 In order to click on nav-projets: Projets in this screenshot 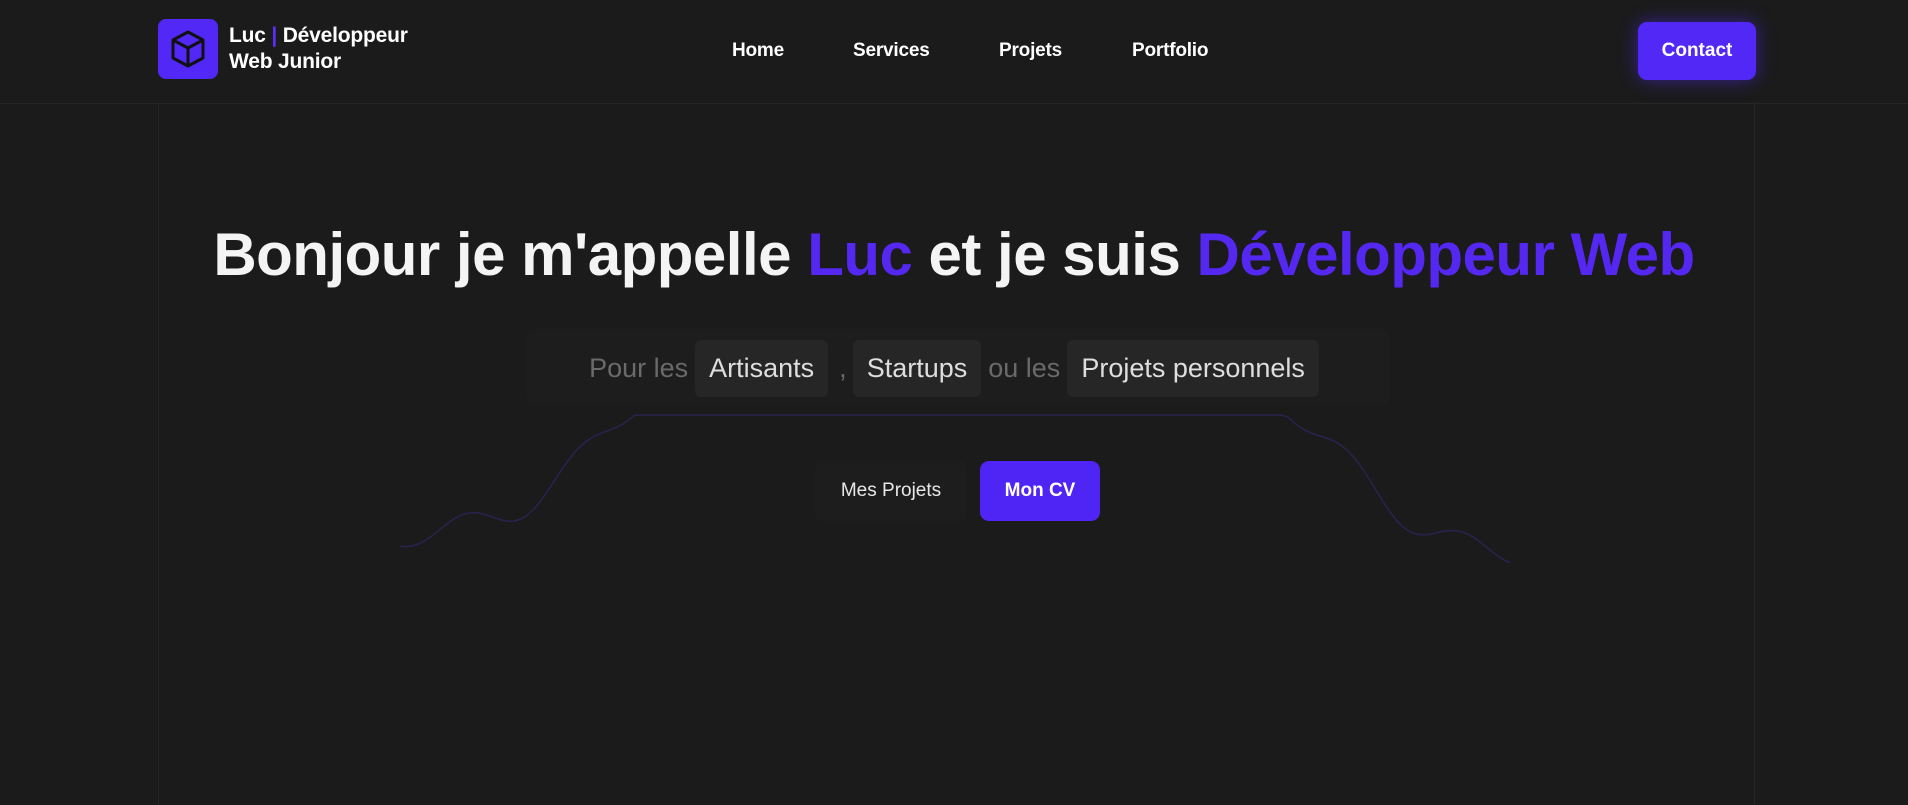, I will do `click(1030, 51)`.